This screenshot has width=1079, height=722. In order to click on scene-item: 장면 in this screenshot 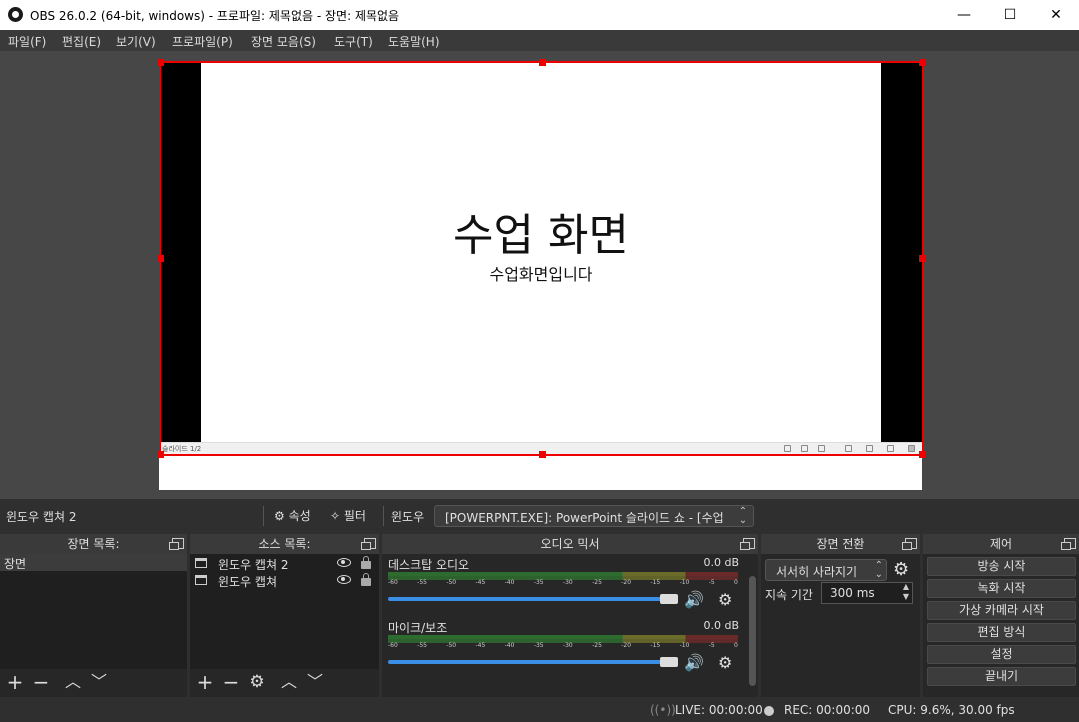, I will do `click(93, 562)`.